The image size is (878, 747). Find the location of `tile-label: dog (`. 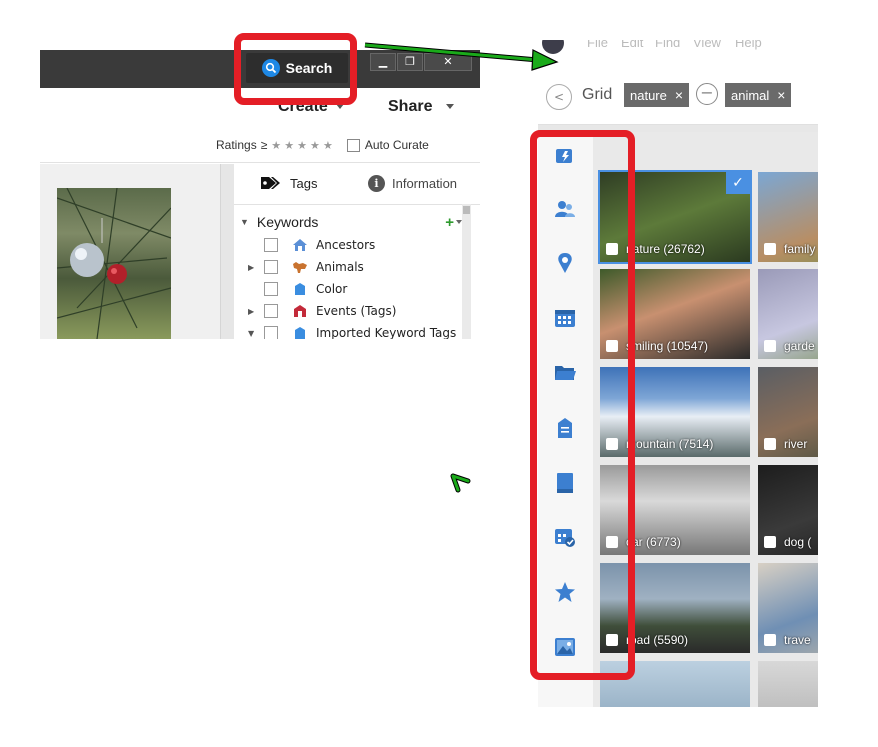

tile-label: dog ( is located at coordinates (787, 542).